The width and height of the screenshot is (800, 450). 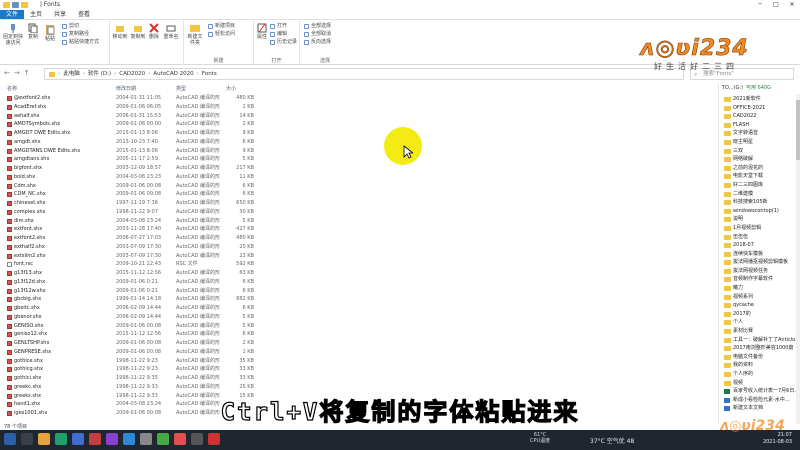 I want to click on clock: 21:07 2021-08-03, so click(x=777, y=439).